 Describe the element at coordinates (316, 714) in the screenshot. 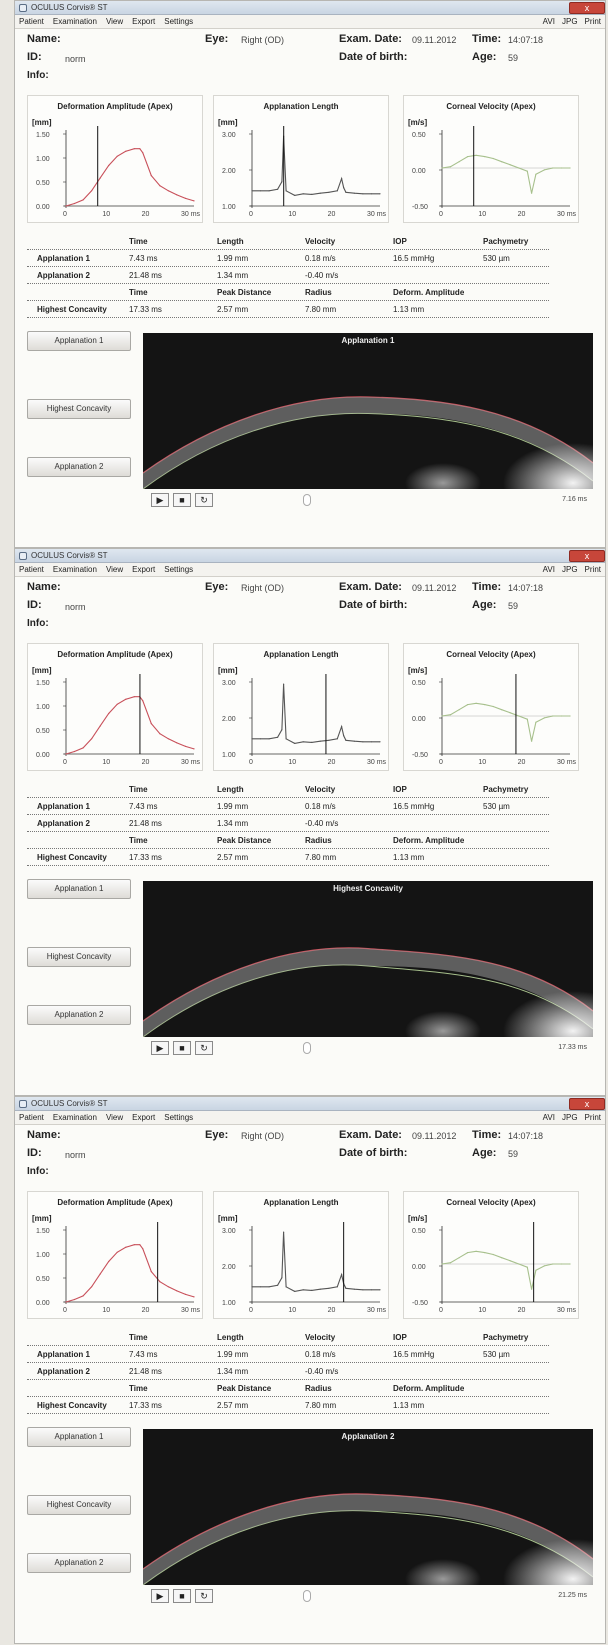

I see `data-line` at that location.